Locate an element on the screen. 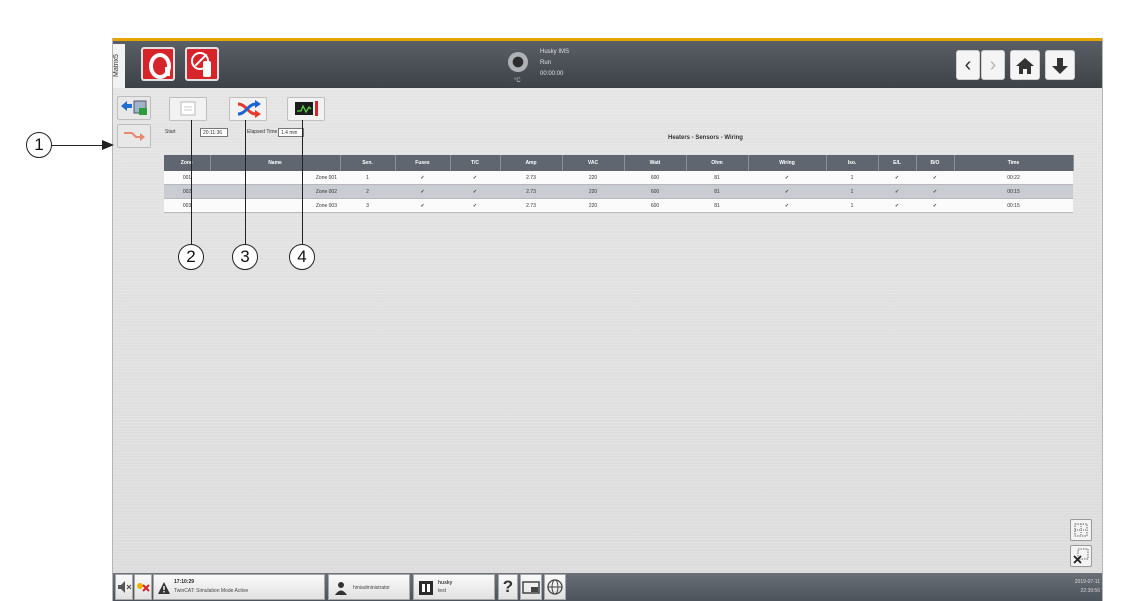 This screenshot has width=1125, height=601. alarm-time: 17:10:29 is located at coordinates (184, 582).